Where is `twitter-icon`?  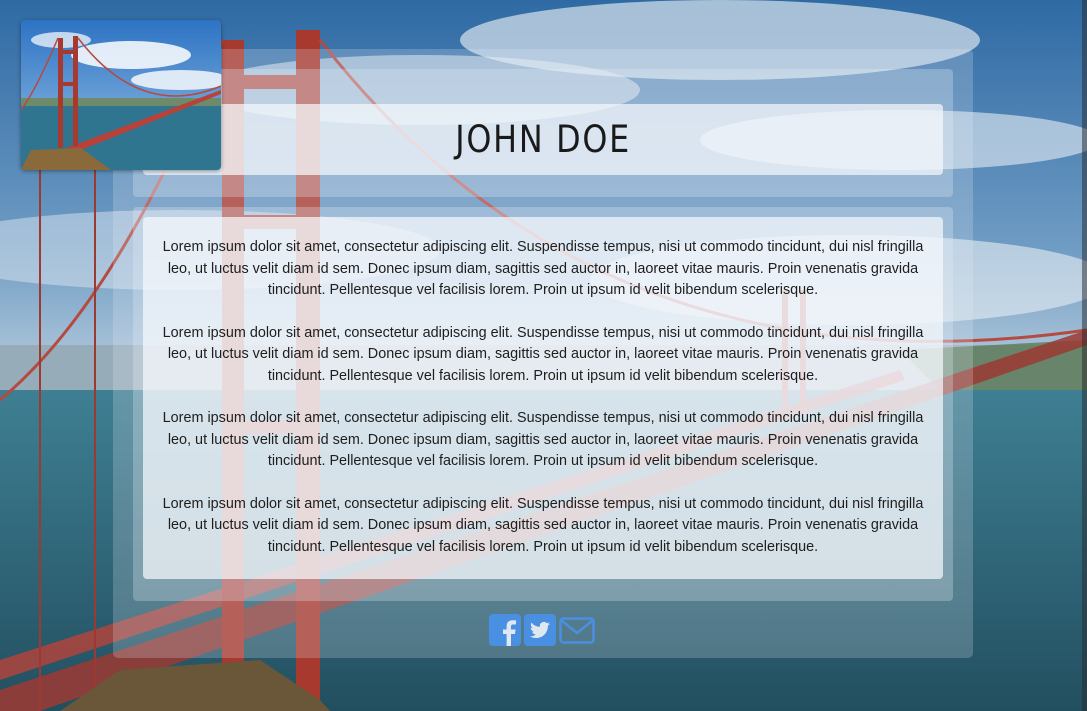 twitter-icon is located at coordinates (540, 630).